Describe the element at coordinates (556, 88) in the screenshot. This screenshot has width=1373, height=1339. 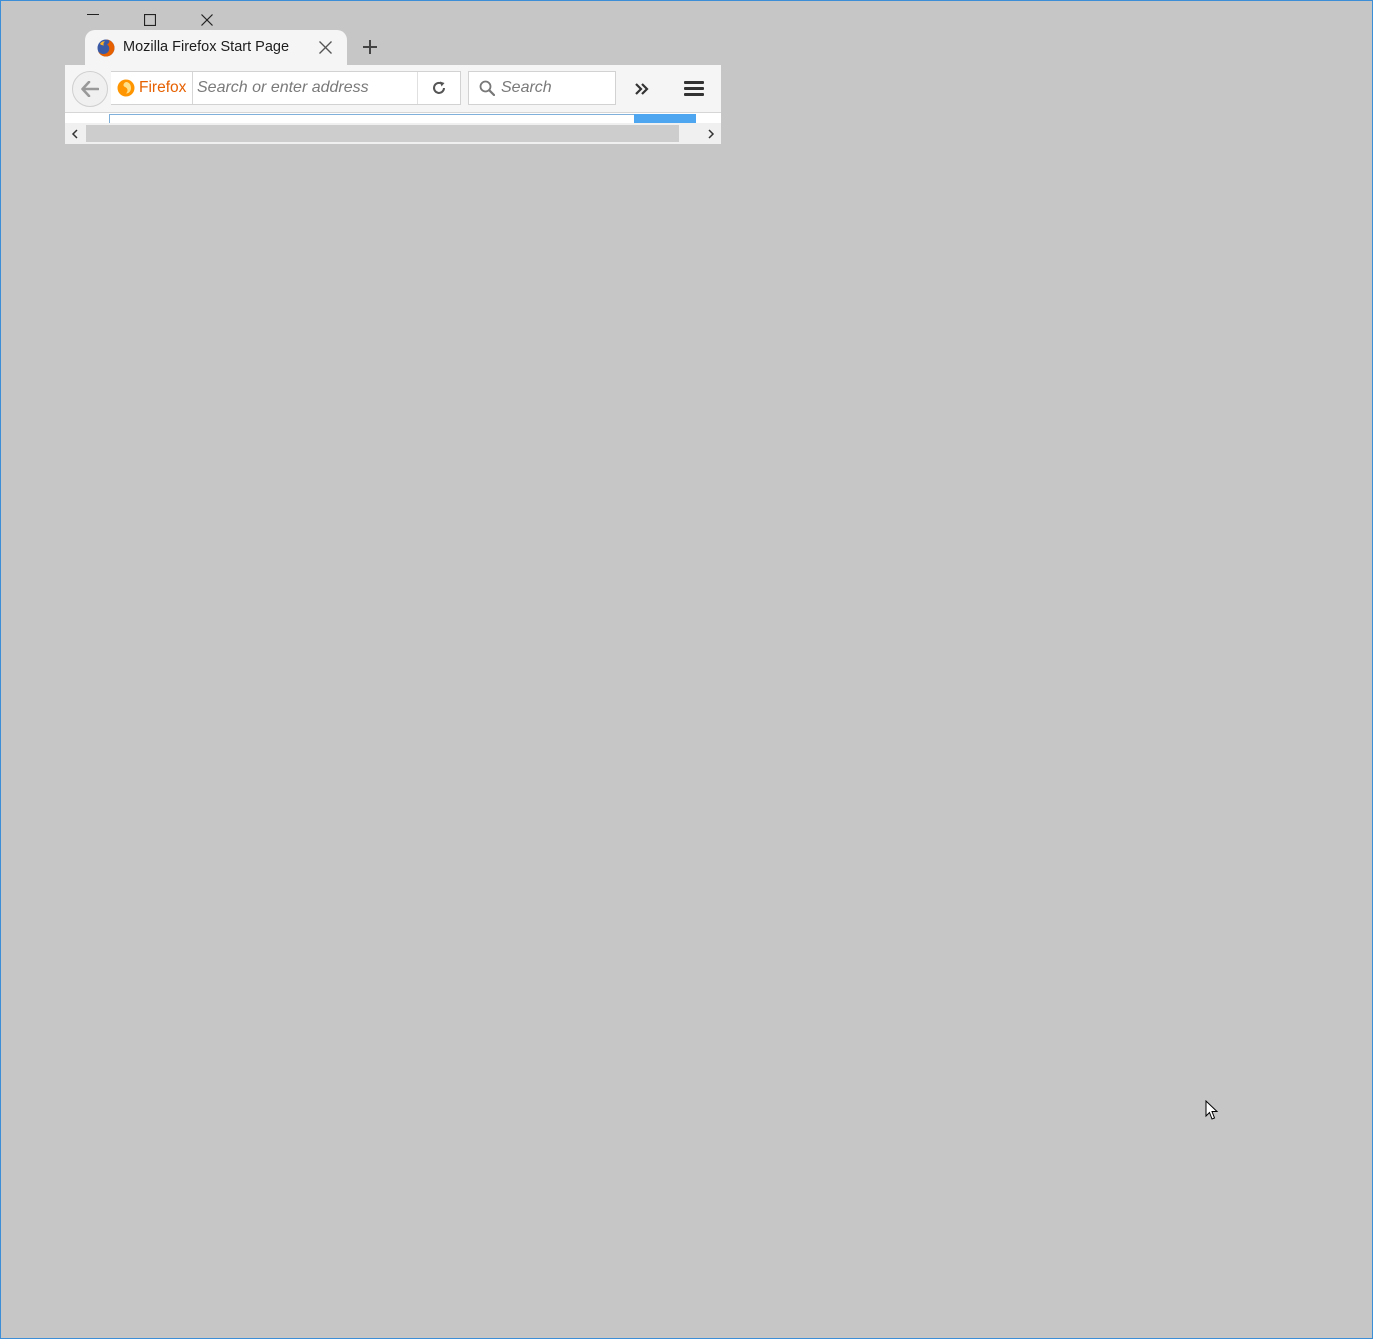
I see `search-input` at that location.